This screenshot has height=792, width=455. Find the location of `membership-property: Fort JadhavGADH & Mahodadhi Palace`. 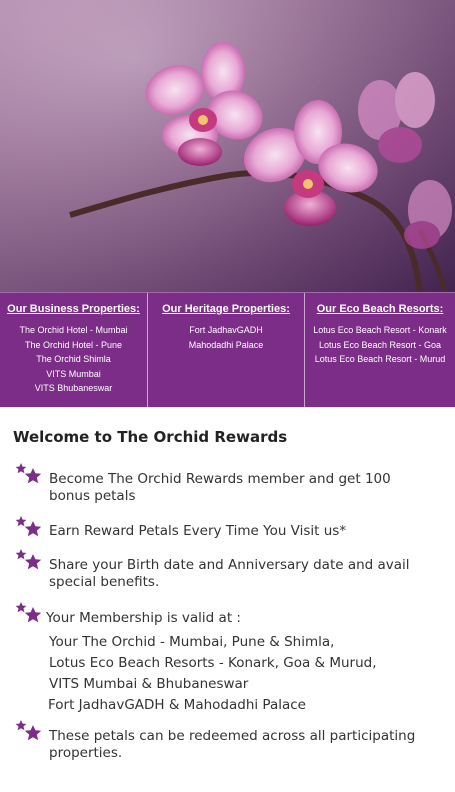

membership-property: Fort JadhavGADH & Mahodadhi Palace is located at coordinates (177, 705).